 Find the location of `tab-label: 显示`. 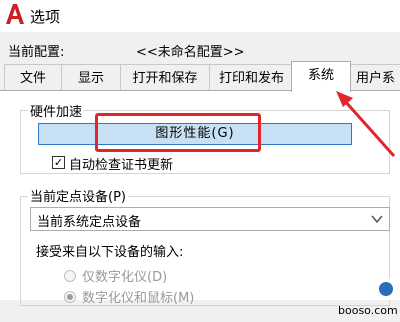

tab-label: 显示 is located at coordinates (90, 78).